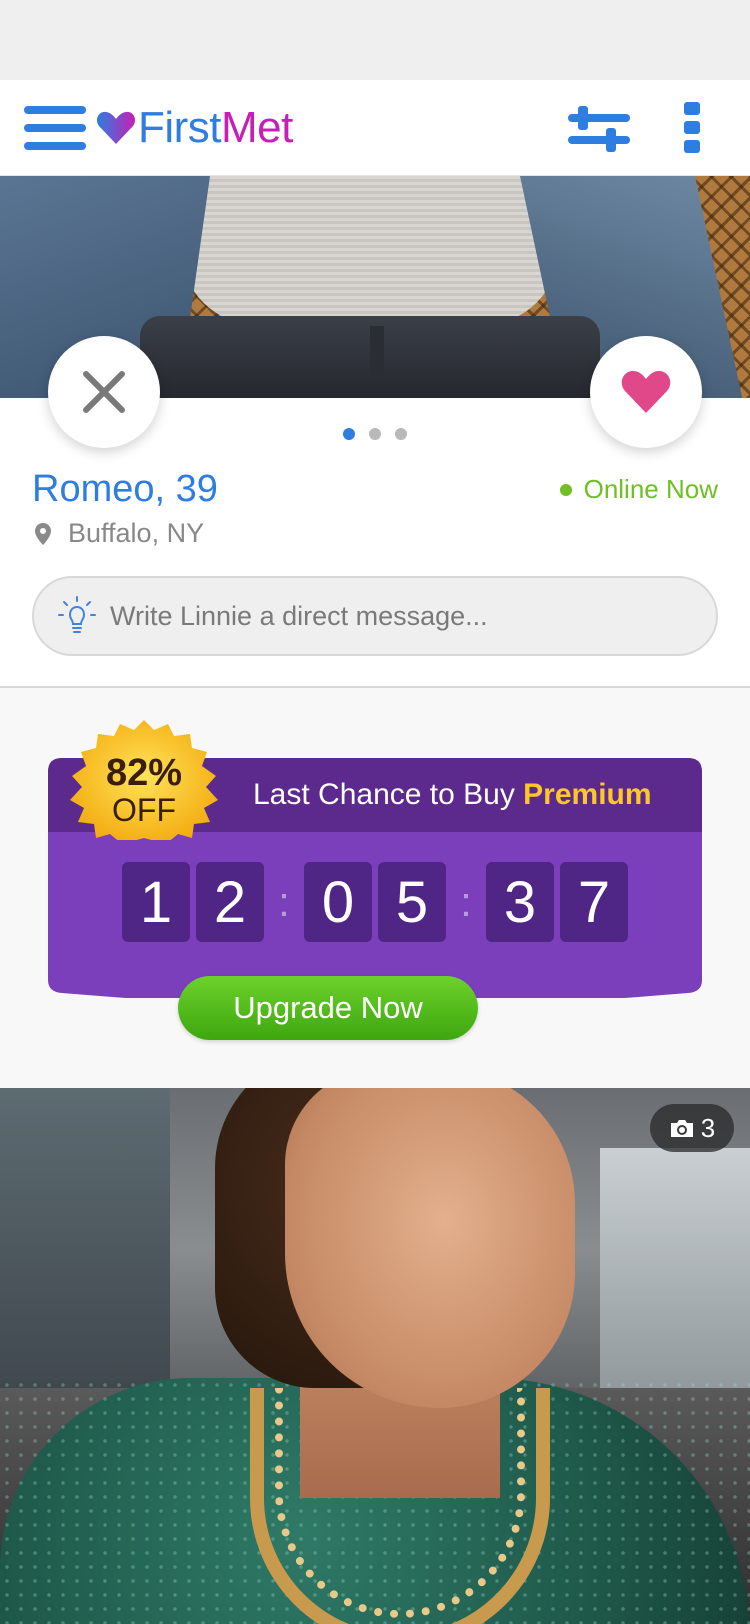  I want to click on discount-badge: 82% OFF, so click(144, 782).